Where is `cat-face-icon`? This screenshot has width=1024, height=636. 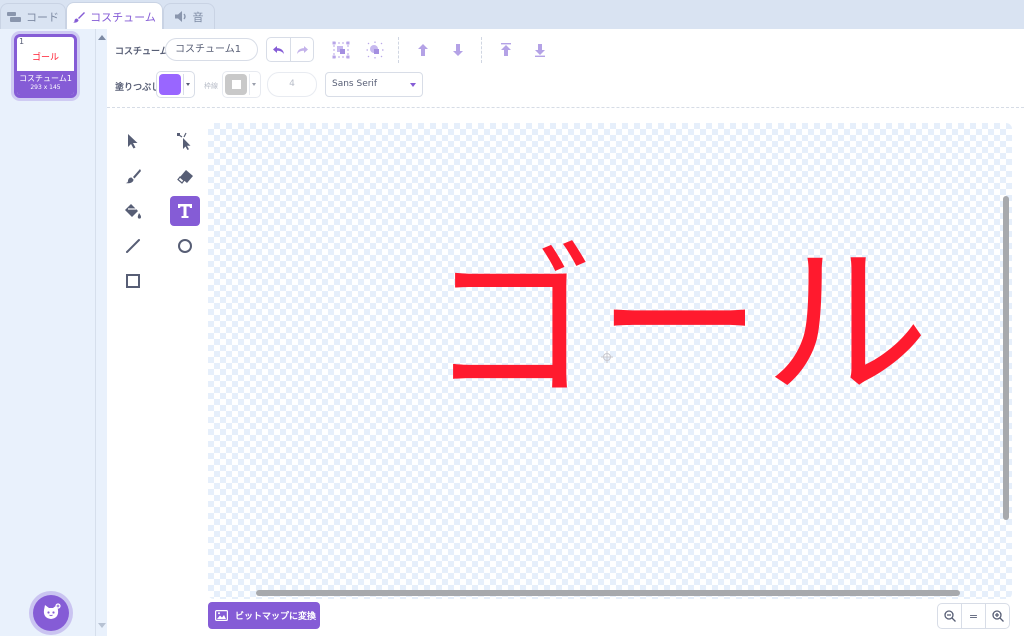 cat-face-icon is located at coordinates (52, 611).